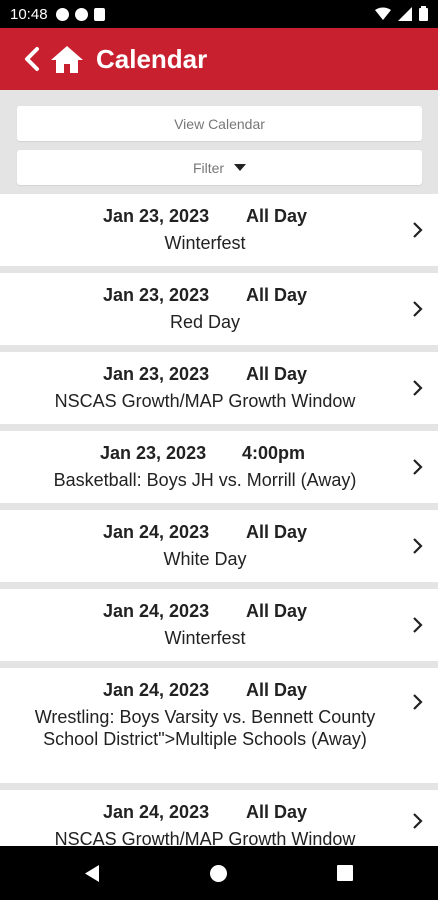 This screenshot has width=438, height=900. What do you see at coordinates (383, 13) in the screenshot?
I see `wifi-icon` at bounding box center [383, 13].